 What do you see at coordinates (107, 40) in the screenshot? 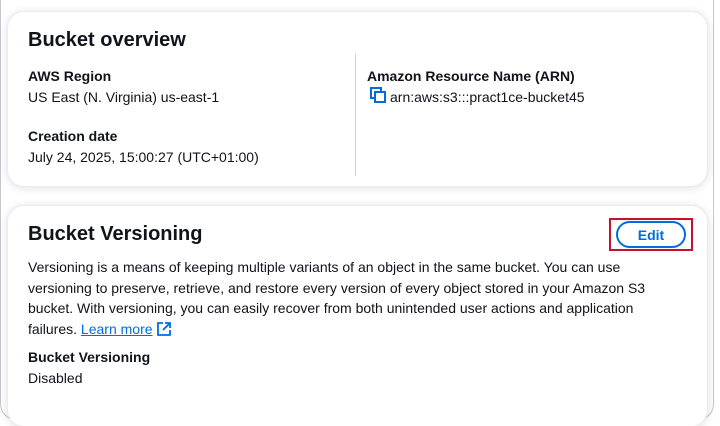
I see `bucket-overview-title: Bucket overview` at bounding box center [107, 40].